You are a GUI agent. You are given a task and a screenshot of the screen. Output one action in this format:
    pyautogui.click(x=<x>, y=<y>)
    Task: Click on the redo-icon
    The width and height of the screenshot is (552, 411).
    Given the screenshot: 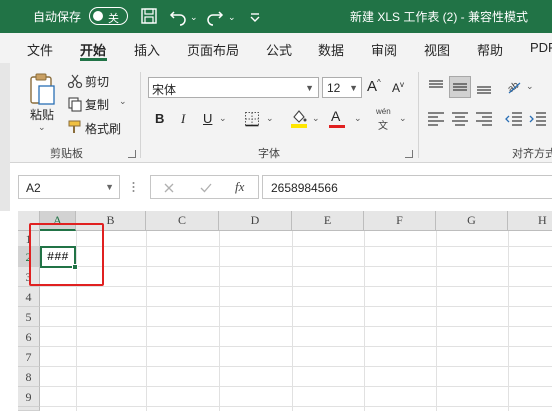 What is the action you would take?
    pyautogui.click(x=215, y=16)
    